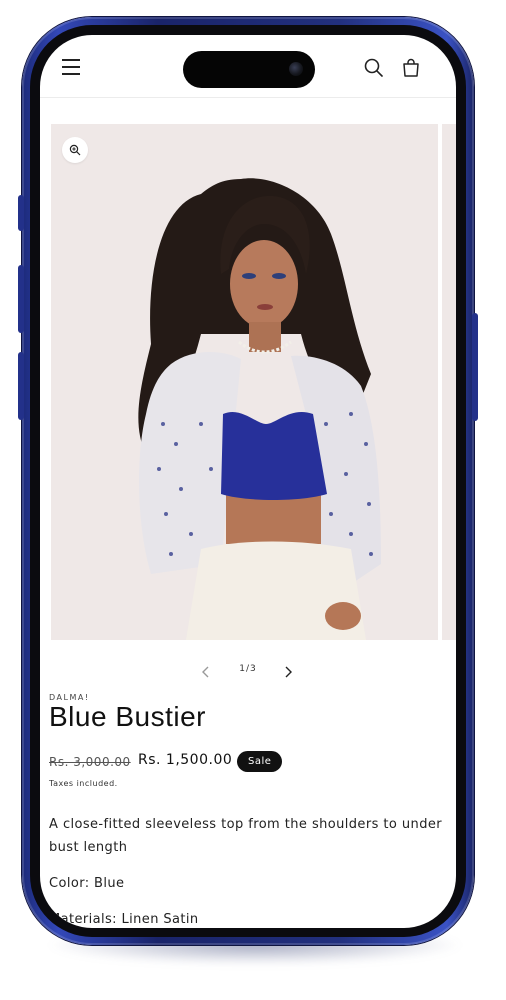 This screenshot has height=1000, width=506. What do you see at coordinates (288, 672) in the screenshot?
I see `chevron-right-icon` at bounding box center [288, 672].